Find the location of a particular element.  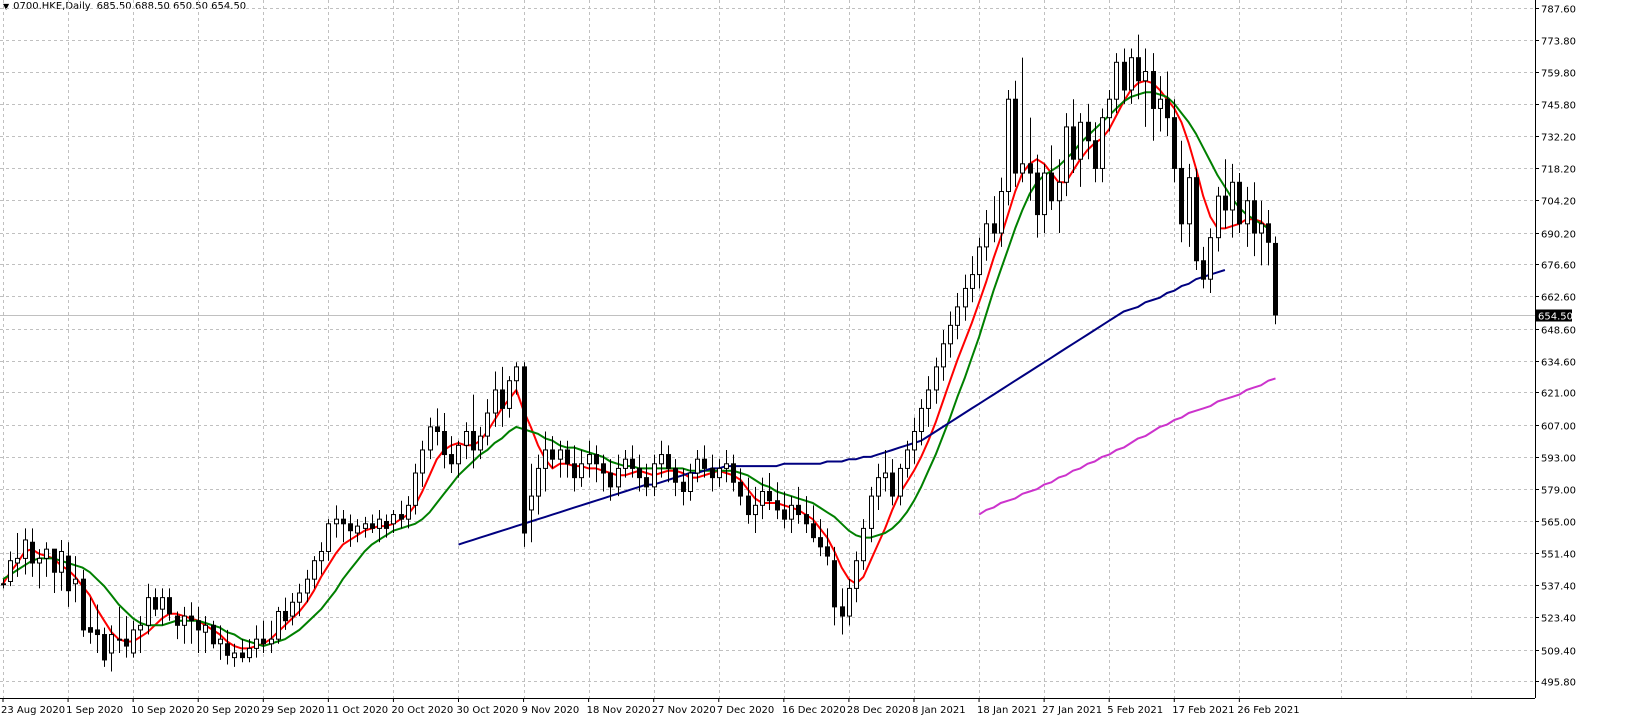

y-tick-label: 537.40 is located at coordinates (1558, 587).